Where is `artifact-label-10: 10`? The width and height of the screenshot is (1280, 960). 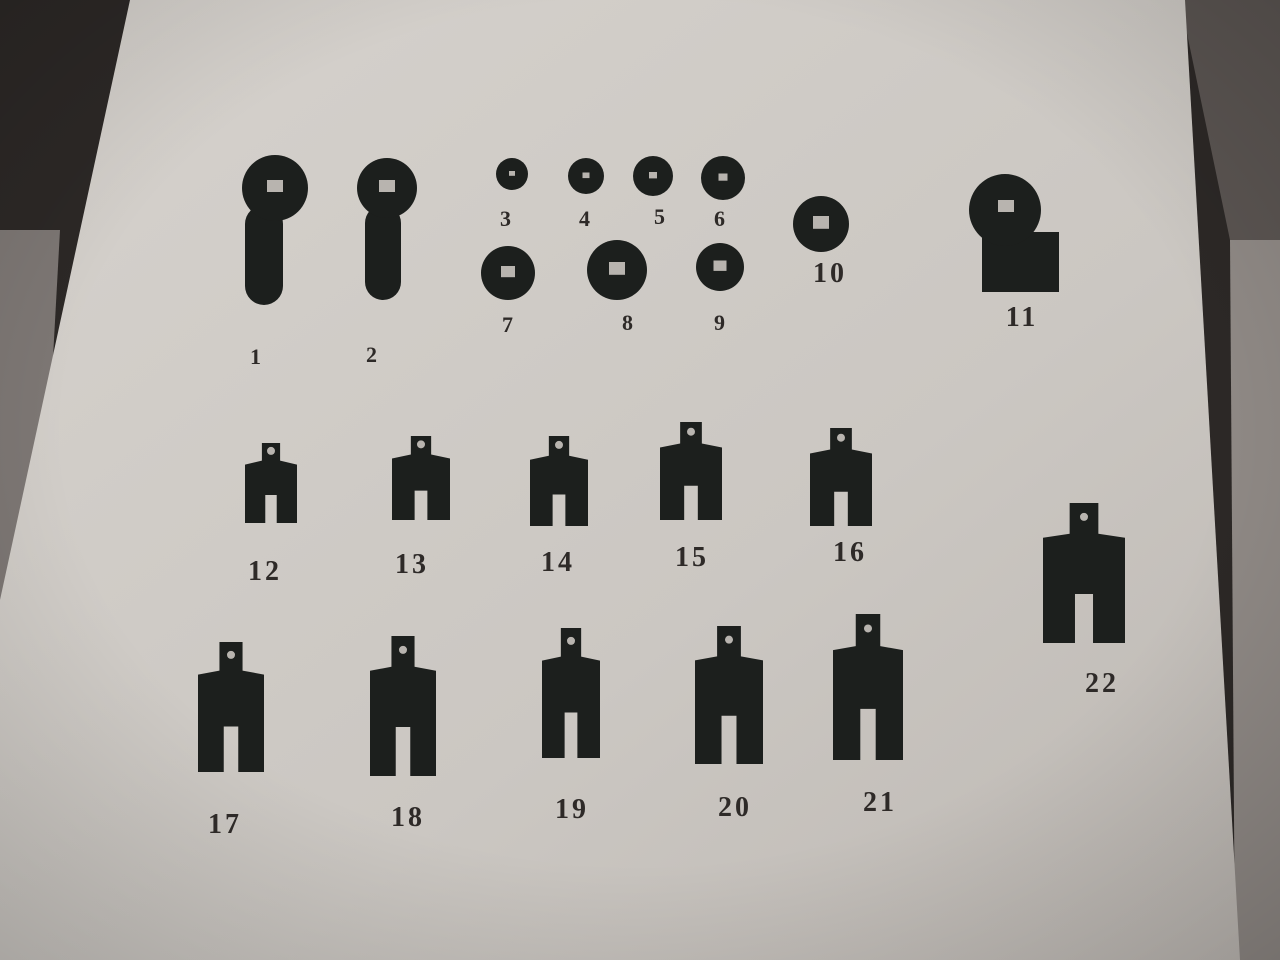
artifact-label-10: 10 is located at coordinates (830, 273).